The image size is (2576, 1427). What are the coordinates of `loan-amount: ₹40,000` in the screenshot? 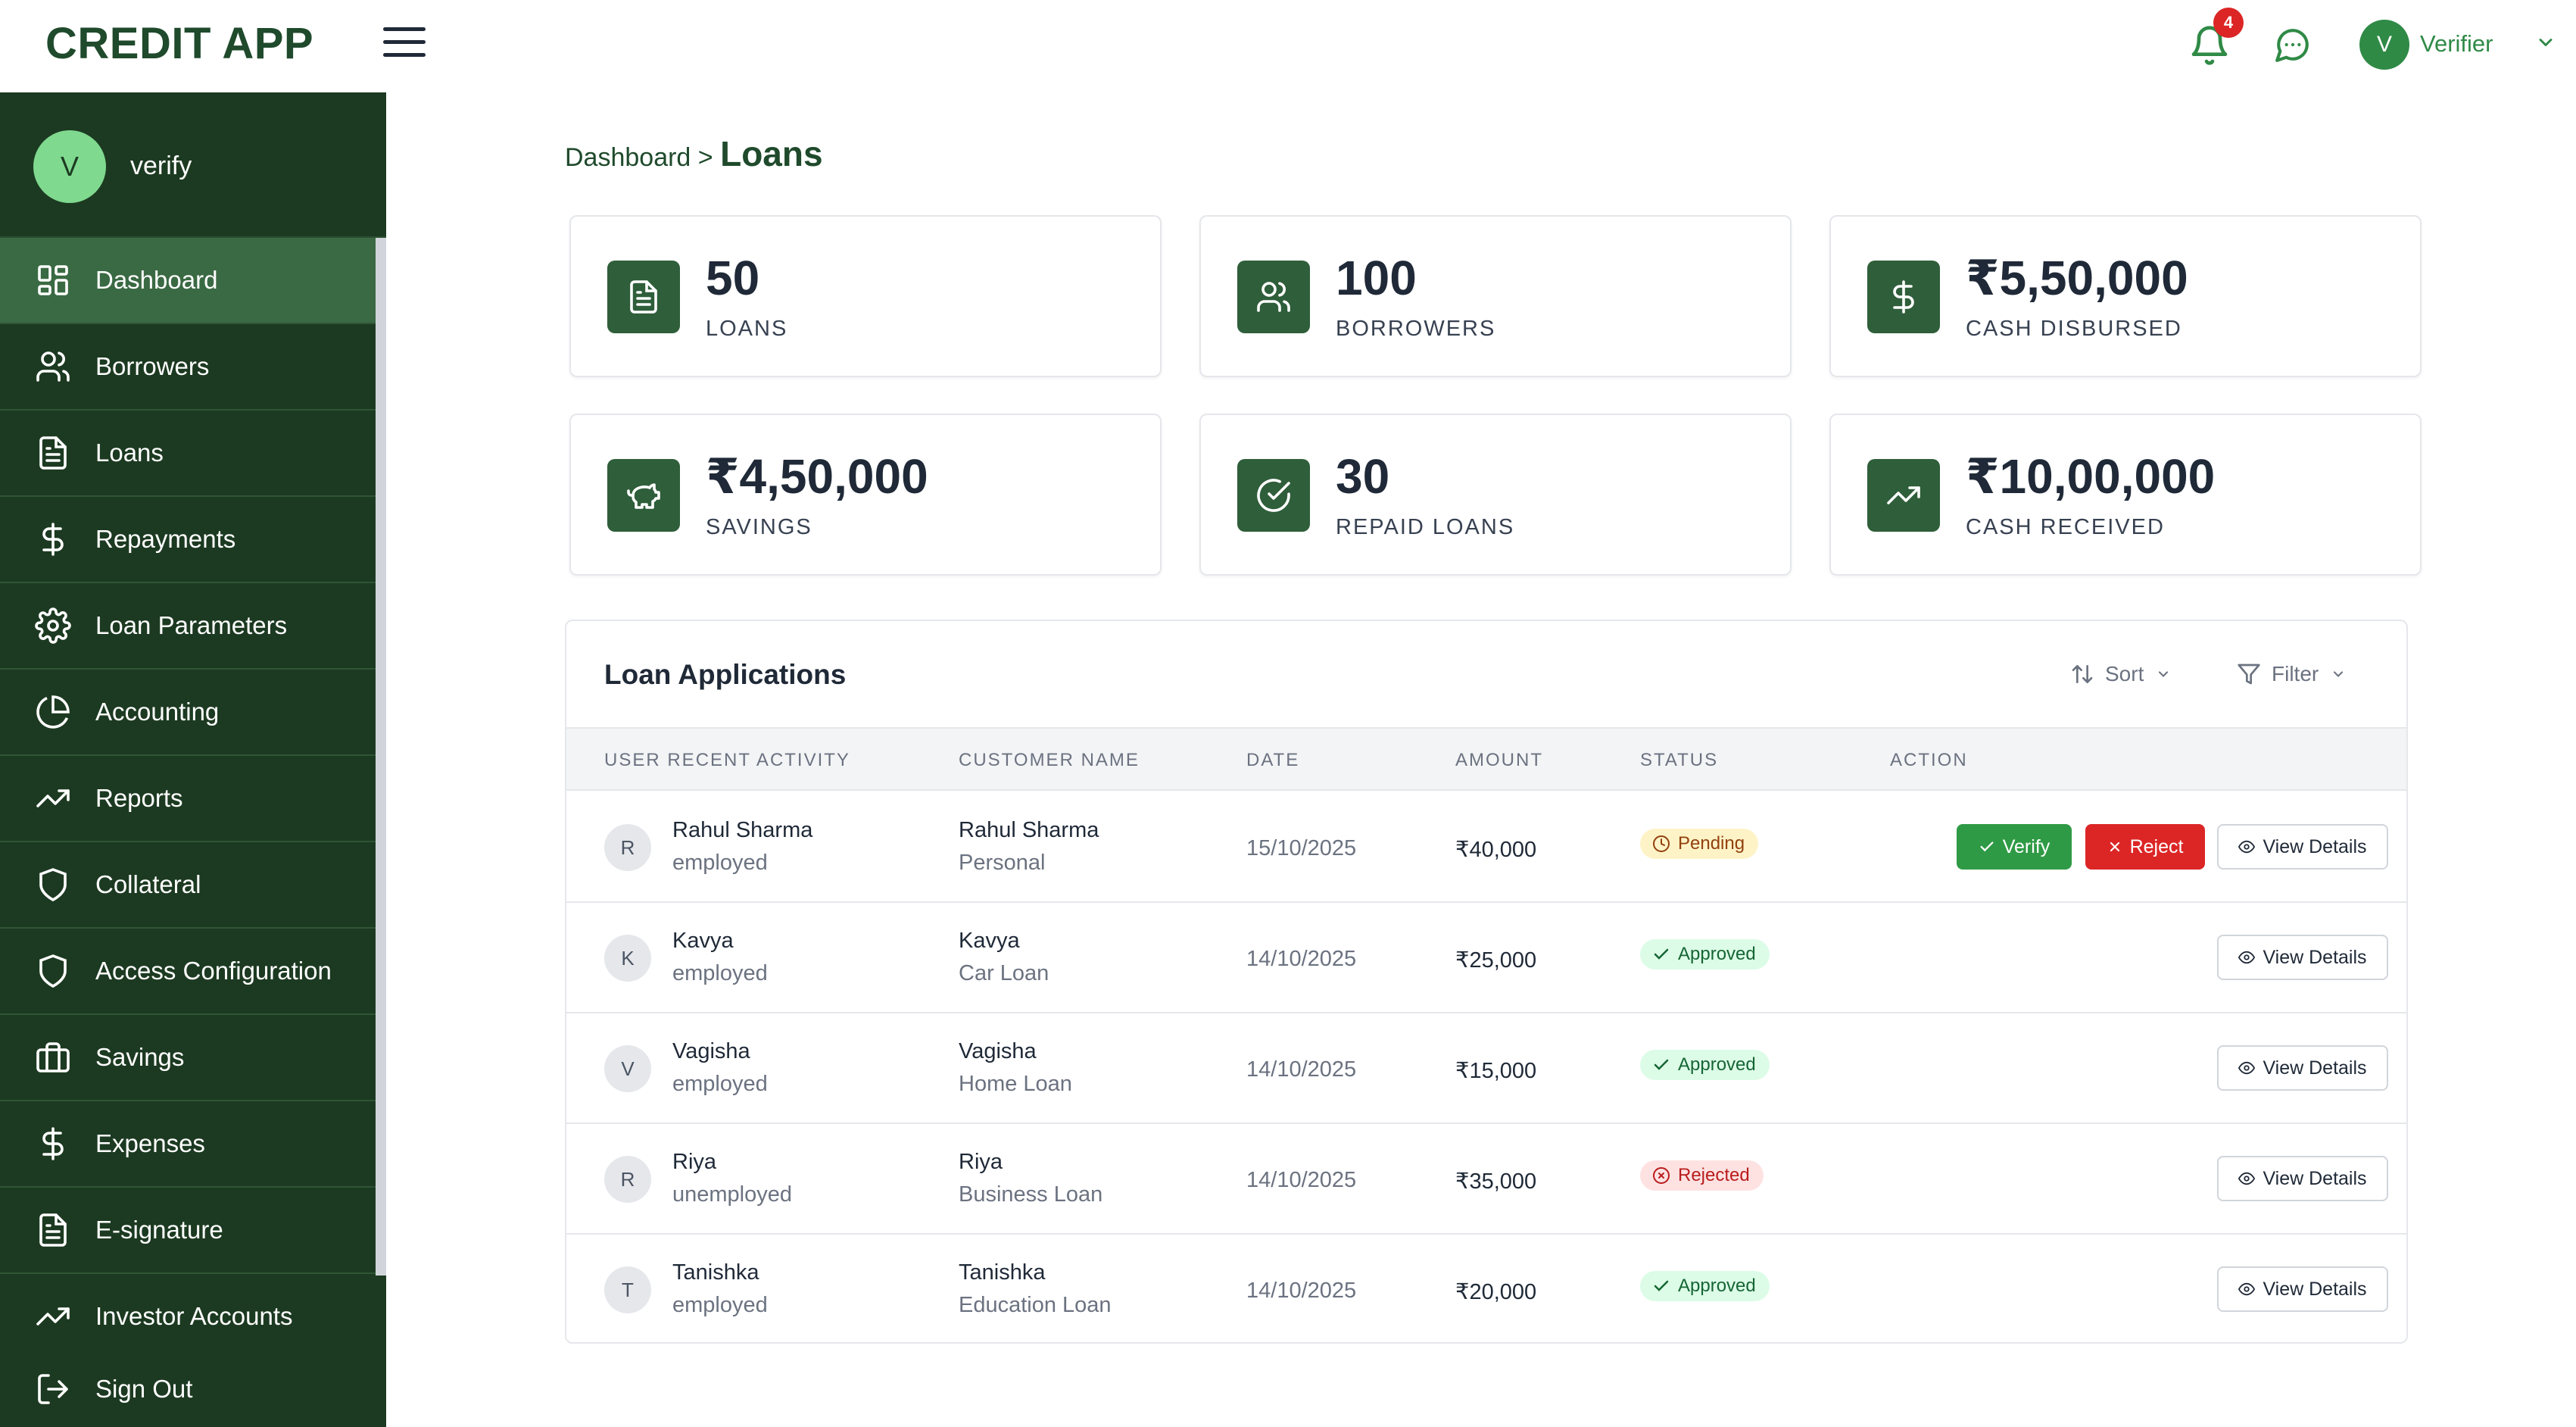 It's located at (1496, 850).